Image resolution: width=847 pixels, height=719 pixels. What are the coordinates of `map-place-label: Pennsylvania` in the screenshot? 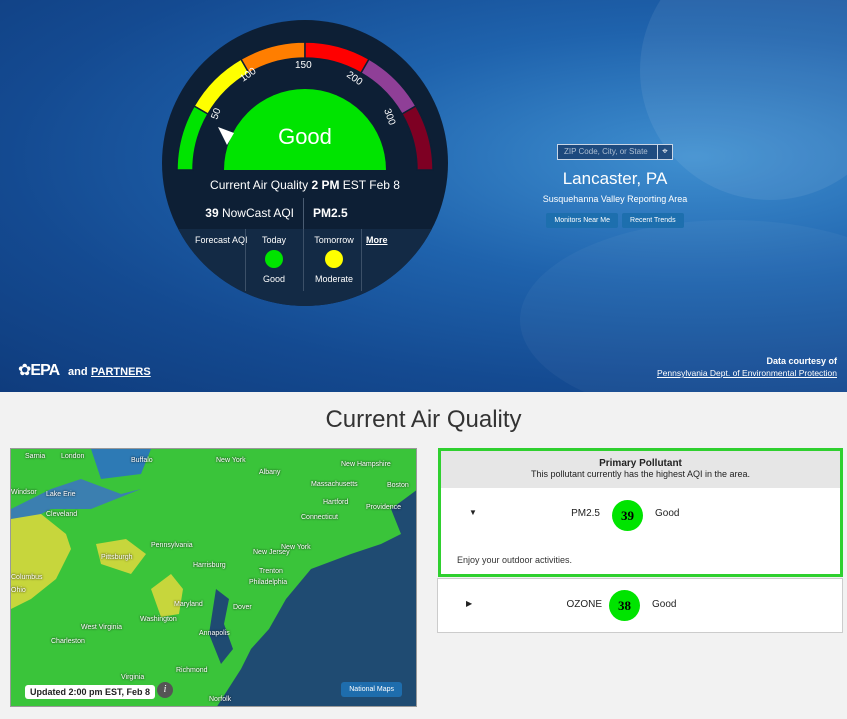 It's located at (172, 545).